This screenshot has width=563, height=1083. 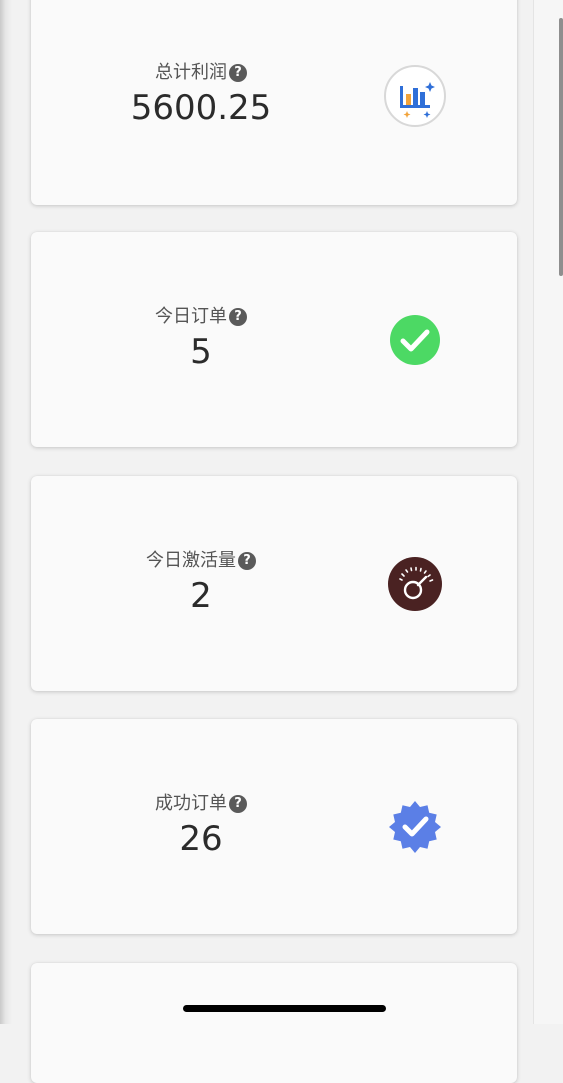 I want to click on bar-chart-icon, so click(x=415, y=96).